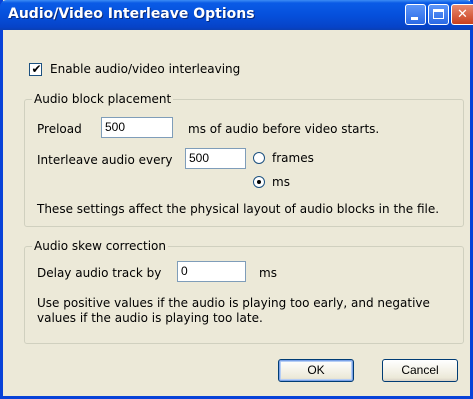 This screenshot has width=473, height=399. I want to click on maximize-button, so click(438, 14).